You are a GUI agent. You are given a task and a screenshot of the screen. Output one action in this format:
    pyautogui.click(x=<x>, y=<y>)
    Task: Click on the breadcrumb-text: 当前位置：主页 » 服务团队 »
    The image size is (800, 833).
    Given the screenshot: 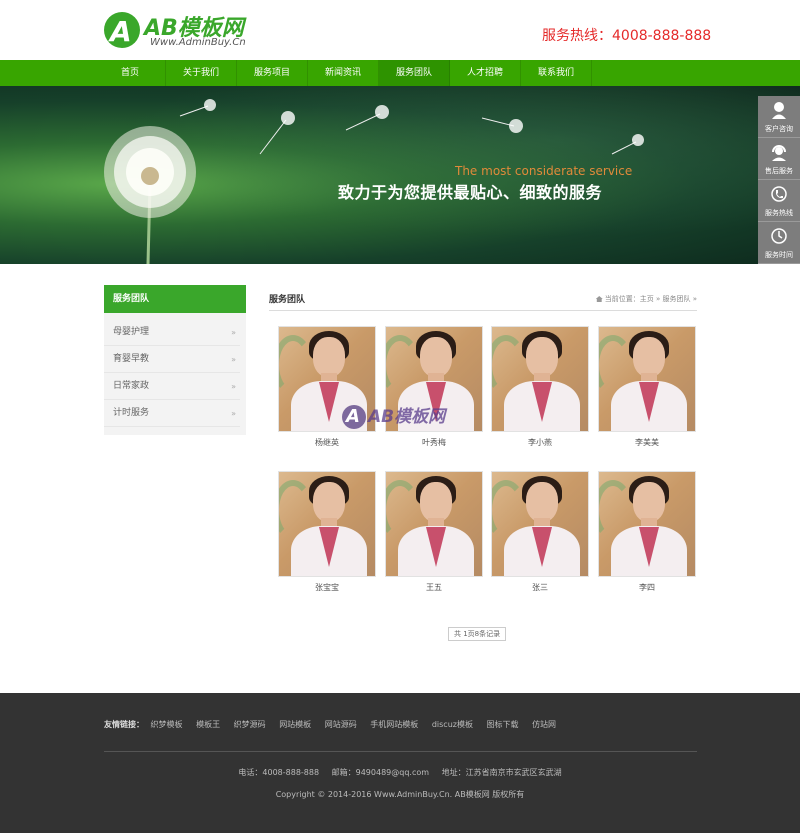 What is the action you would take?
    pyautogui.click(x=651, y=299)
    